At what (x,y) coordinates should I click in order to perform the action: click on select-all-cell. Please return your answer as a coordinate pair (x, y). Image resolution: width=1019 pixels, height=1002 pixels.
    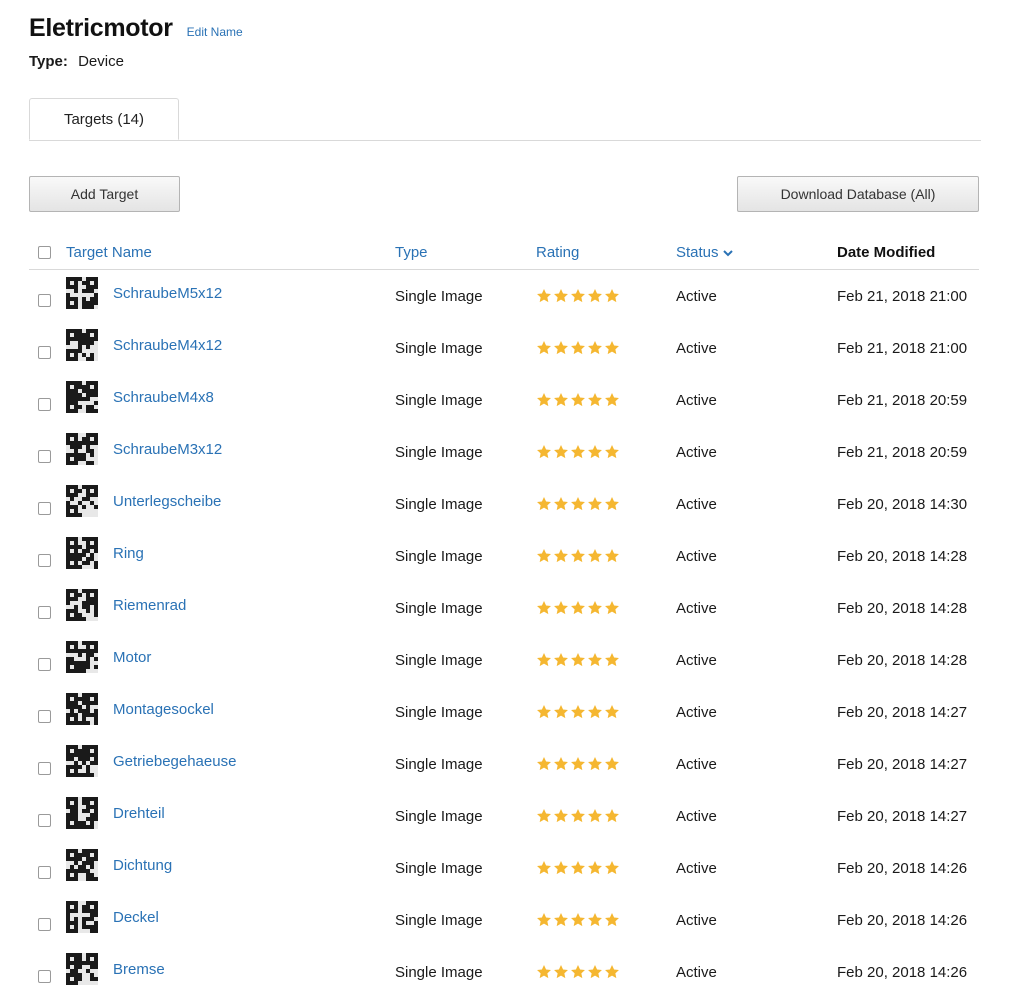
    Looking at the image, I should click on (44, 252).